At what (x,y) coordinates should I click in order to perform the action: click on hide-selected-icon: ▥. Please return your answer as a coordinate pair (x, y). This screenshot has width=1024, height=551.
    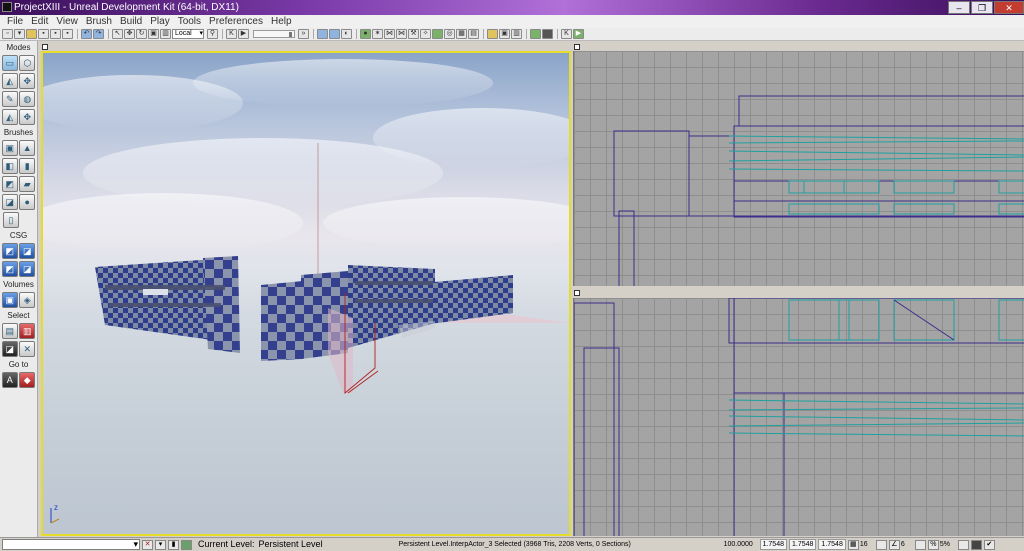
    Looking at the image, I should click on (27, 331).